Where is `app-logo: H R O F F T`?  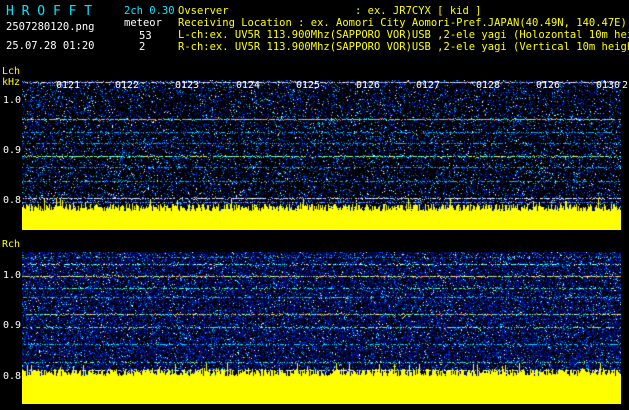 app-logo: H R O F F T is located at coordinates (49, 11).